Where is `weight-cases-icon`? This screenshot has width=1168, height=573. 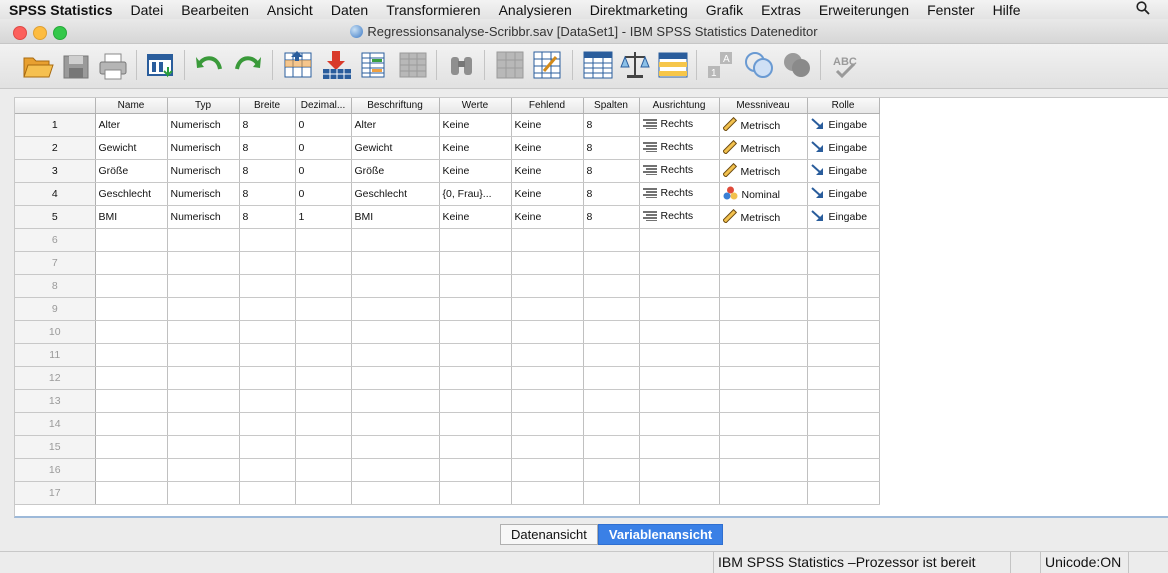
weight-cases-icon is located at coordinates (634, 65).